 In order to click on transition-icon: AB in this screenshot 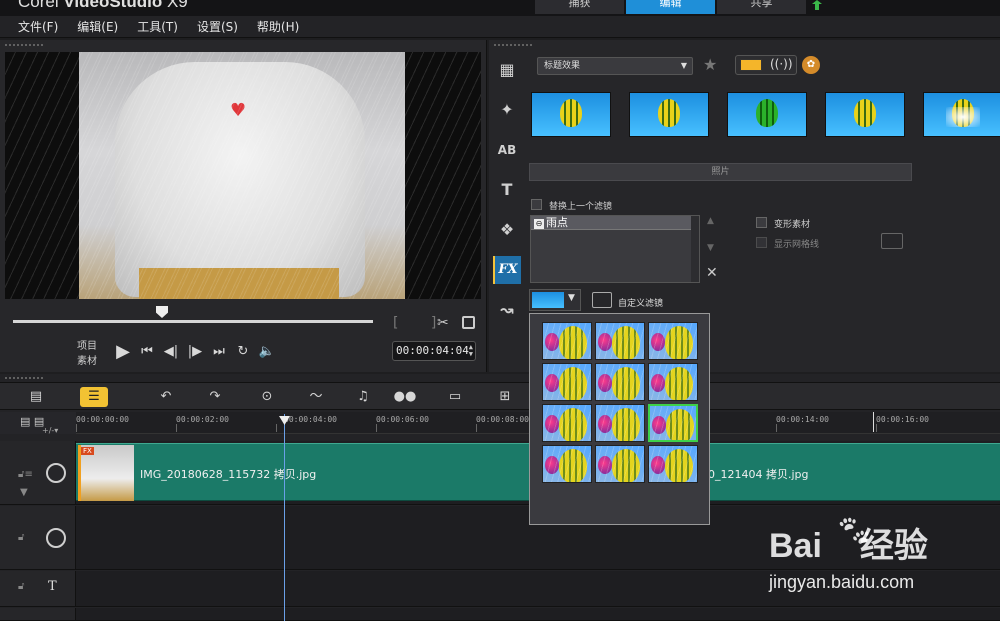, I will do `click(507, 150)`.